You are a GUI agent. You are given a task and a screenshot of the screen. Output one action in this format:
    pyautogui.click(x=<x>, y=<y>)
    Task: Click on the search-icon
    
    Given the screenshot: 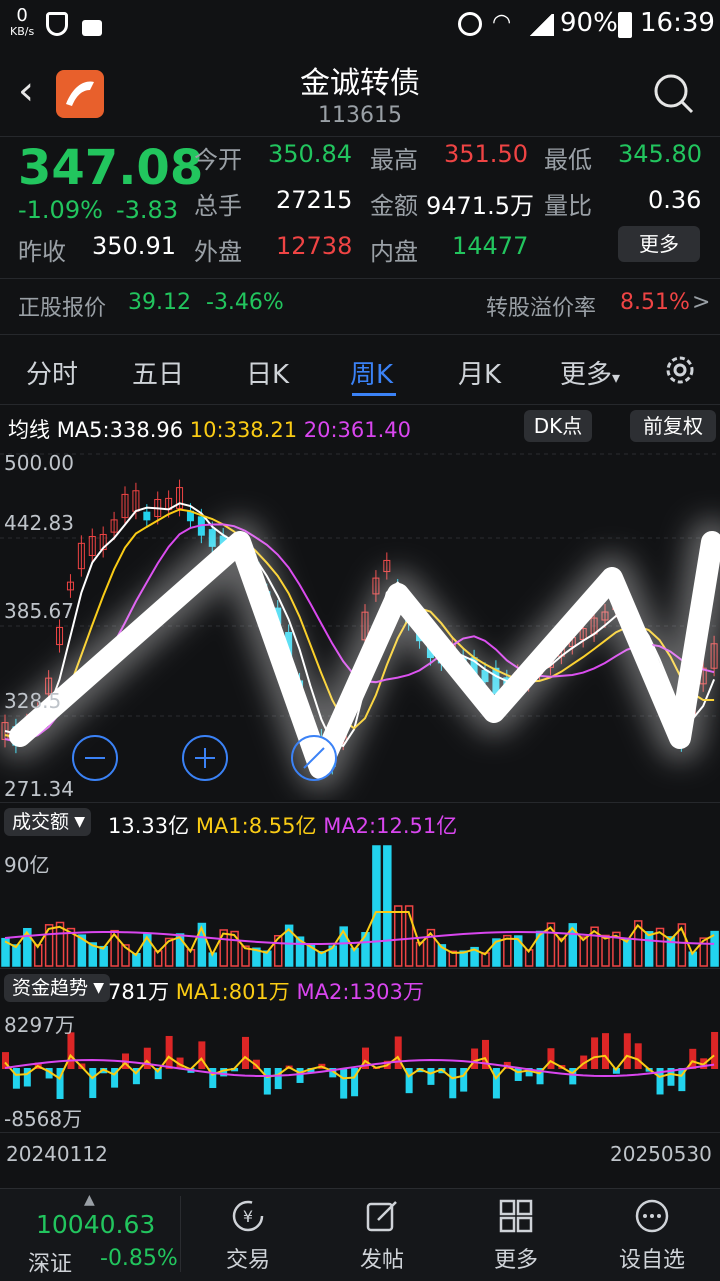 What is the action you would take?
    pyautogui.click(x=674, y=94)
    